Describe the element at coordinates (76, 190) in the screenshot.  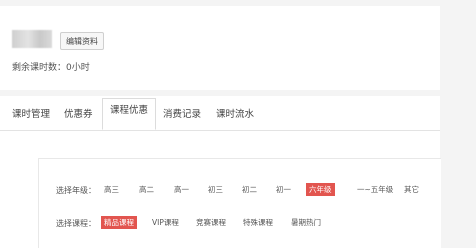
I see `grade-row-label: 选择年级：` at that location.